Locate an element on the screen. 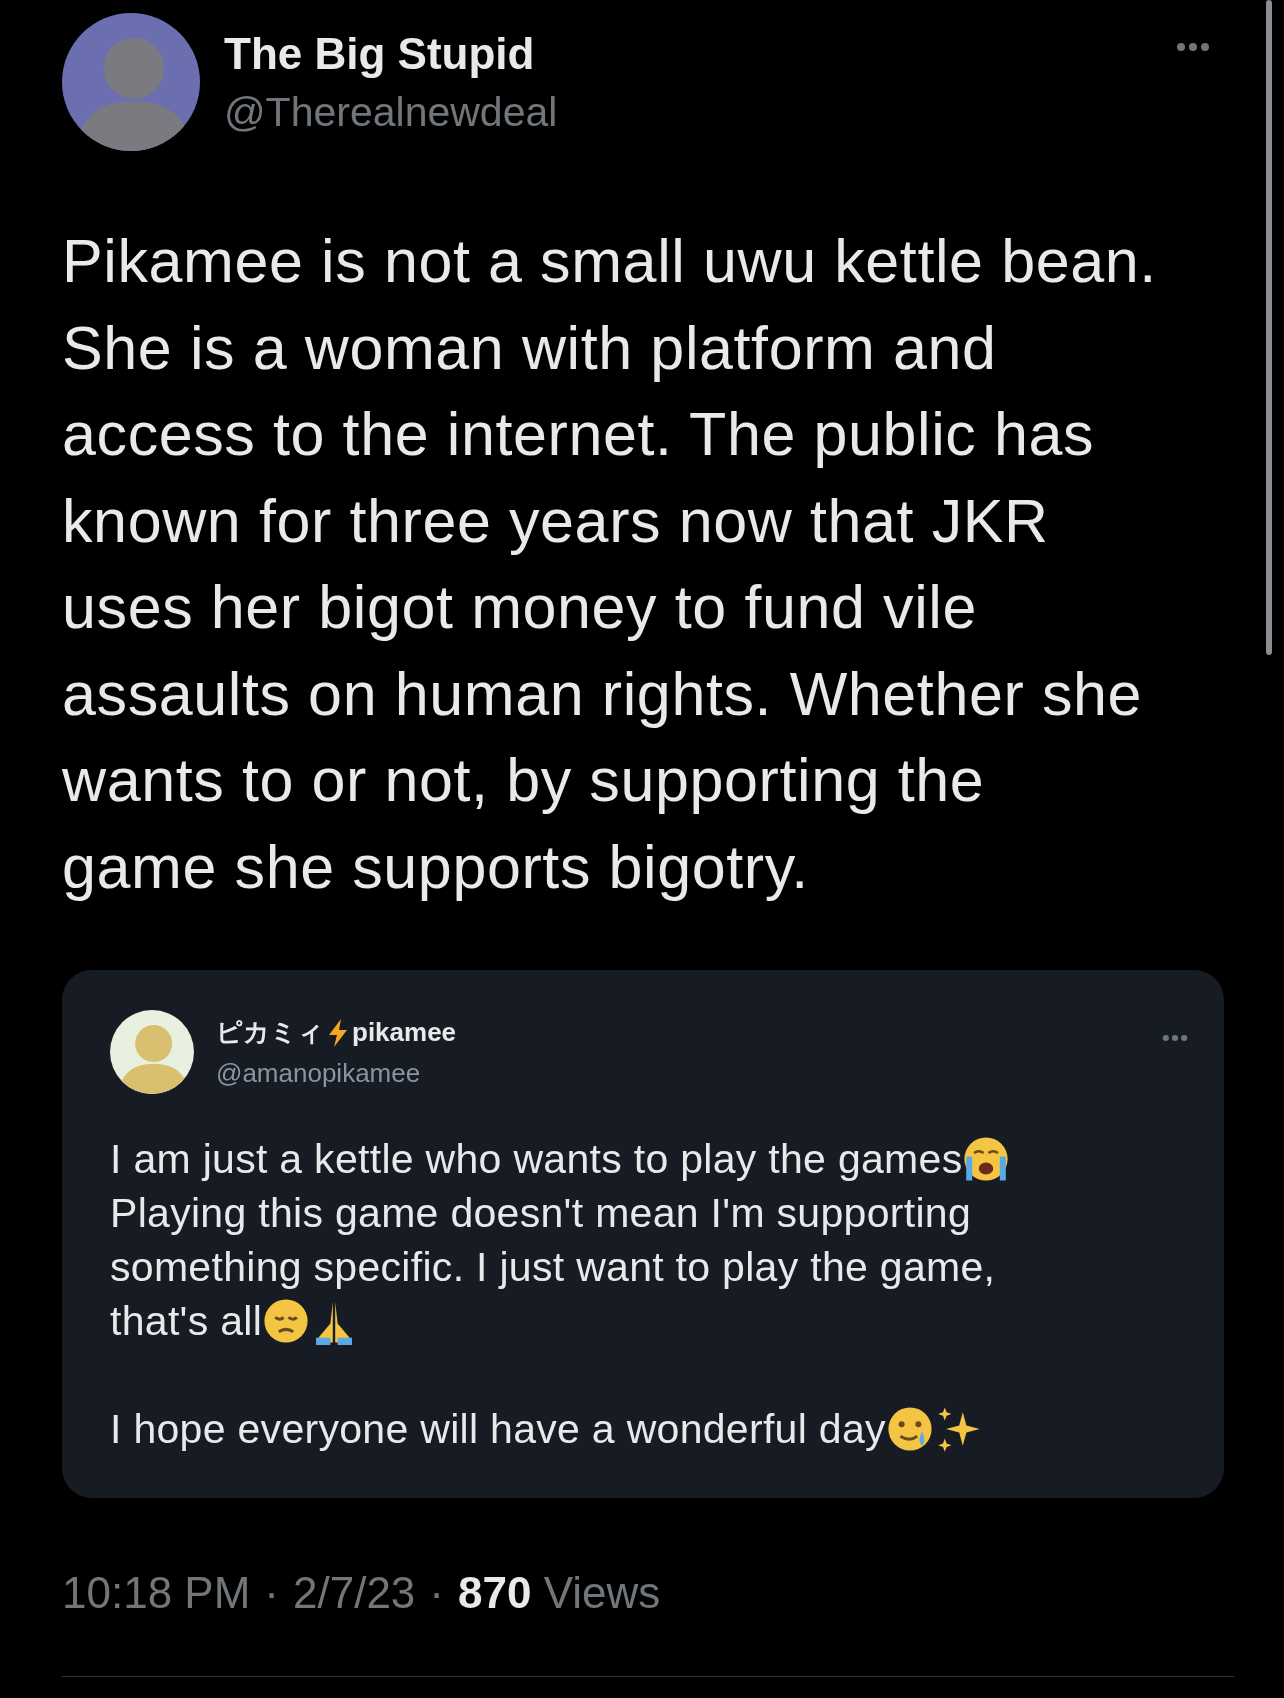 The image size is (1284, 1698). quote-display-name: ピカミィ is located at coordinates (270, 1032).